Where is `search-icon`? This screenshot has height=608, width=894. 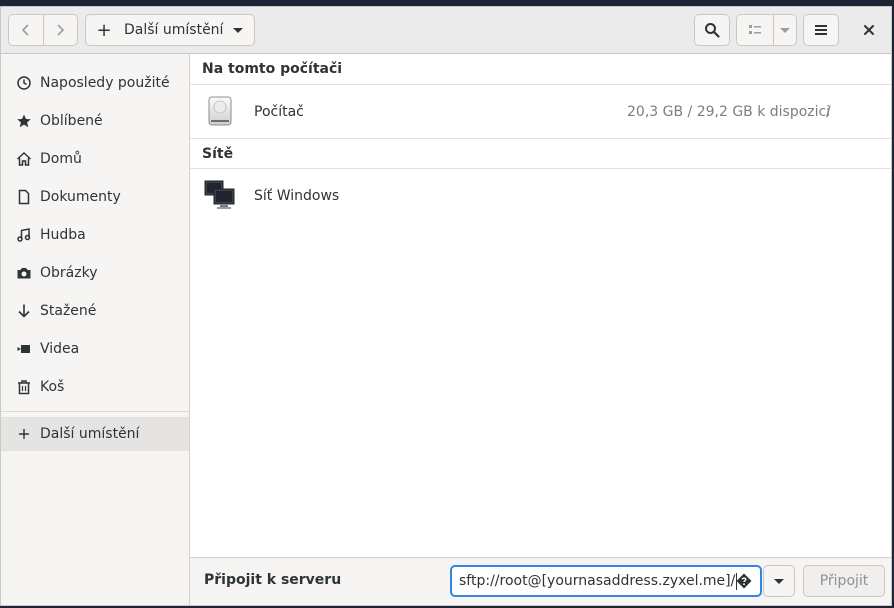
search-icon is located at coordinates (712, 30).